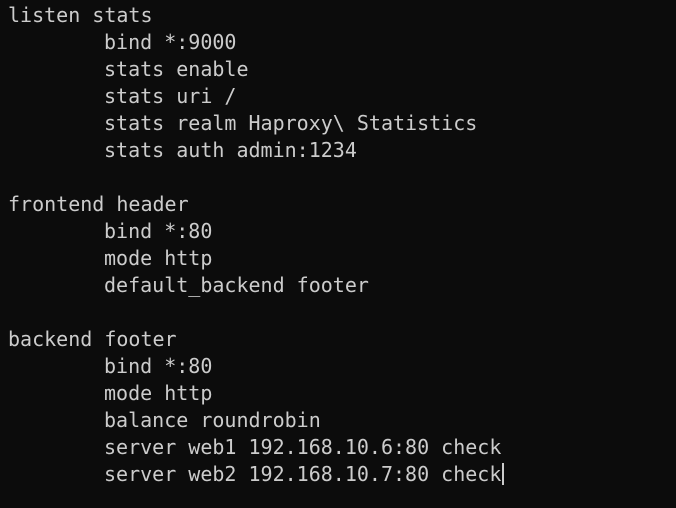 Image resolution: width=676 pixels, height=508 pixels. I want to click on config-line-balance: balance roundrobin, so click(212, 420).